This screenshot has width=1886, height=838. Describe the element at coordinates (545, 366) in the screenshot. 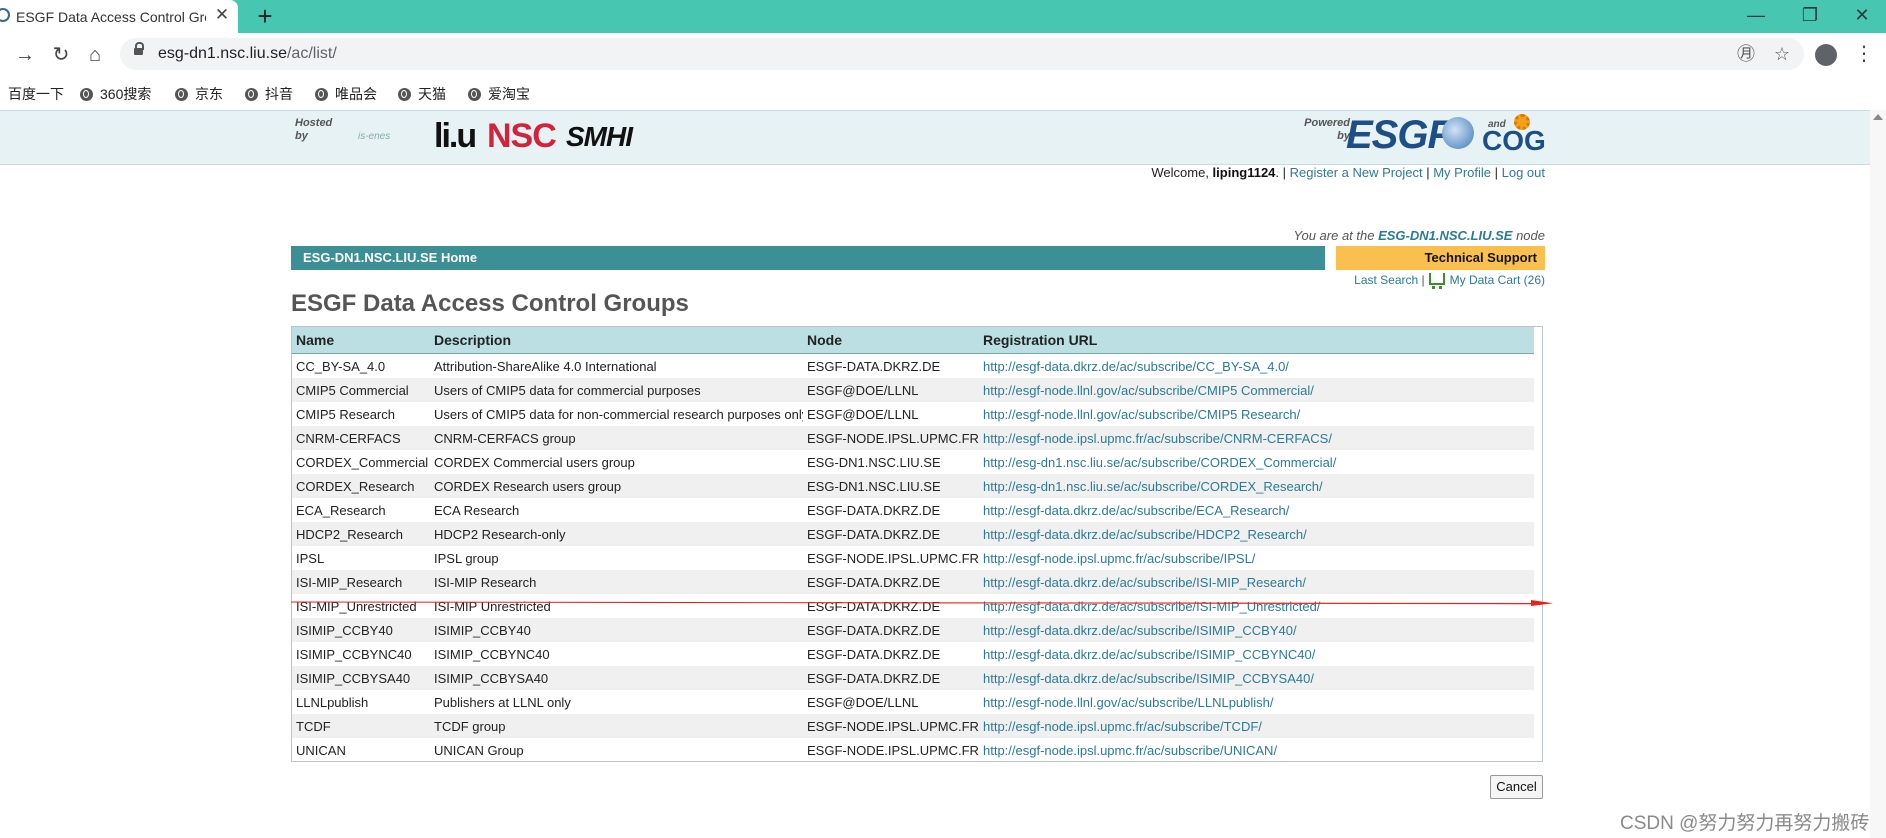

I see `cell-description: Attribution-ShareAlike 4.0 International` at that location.